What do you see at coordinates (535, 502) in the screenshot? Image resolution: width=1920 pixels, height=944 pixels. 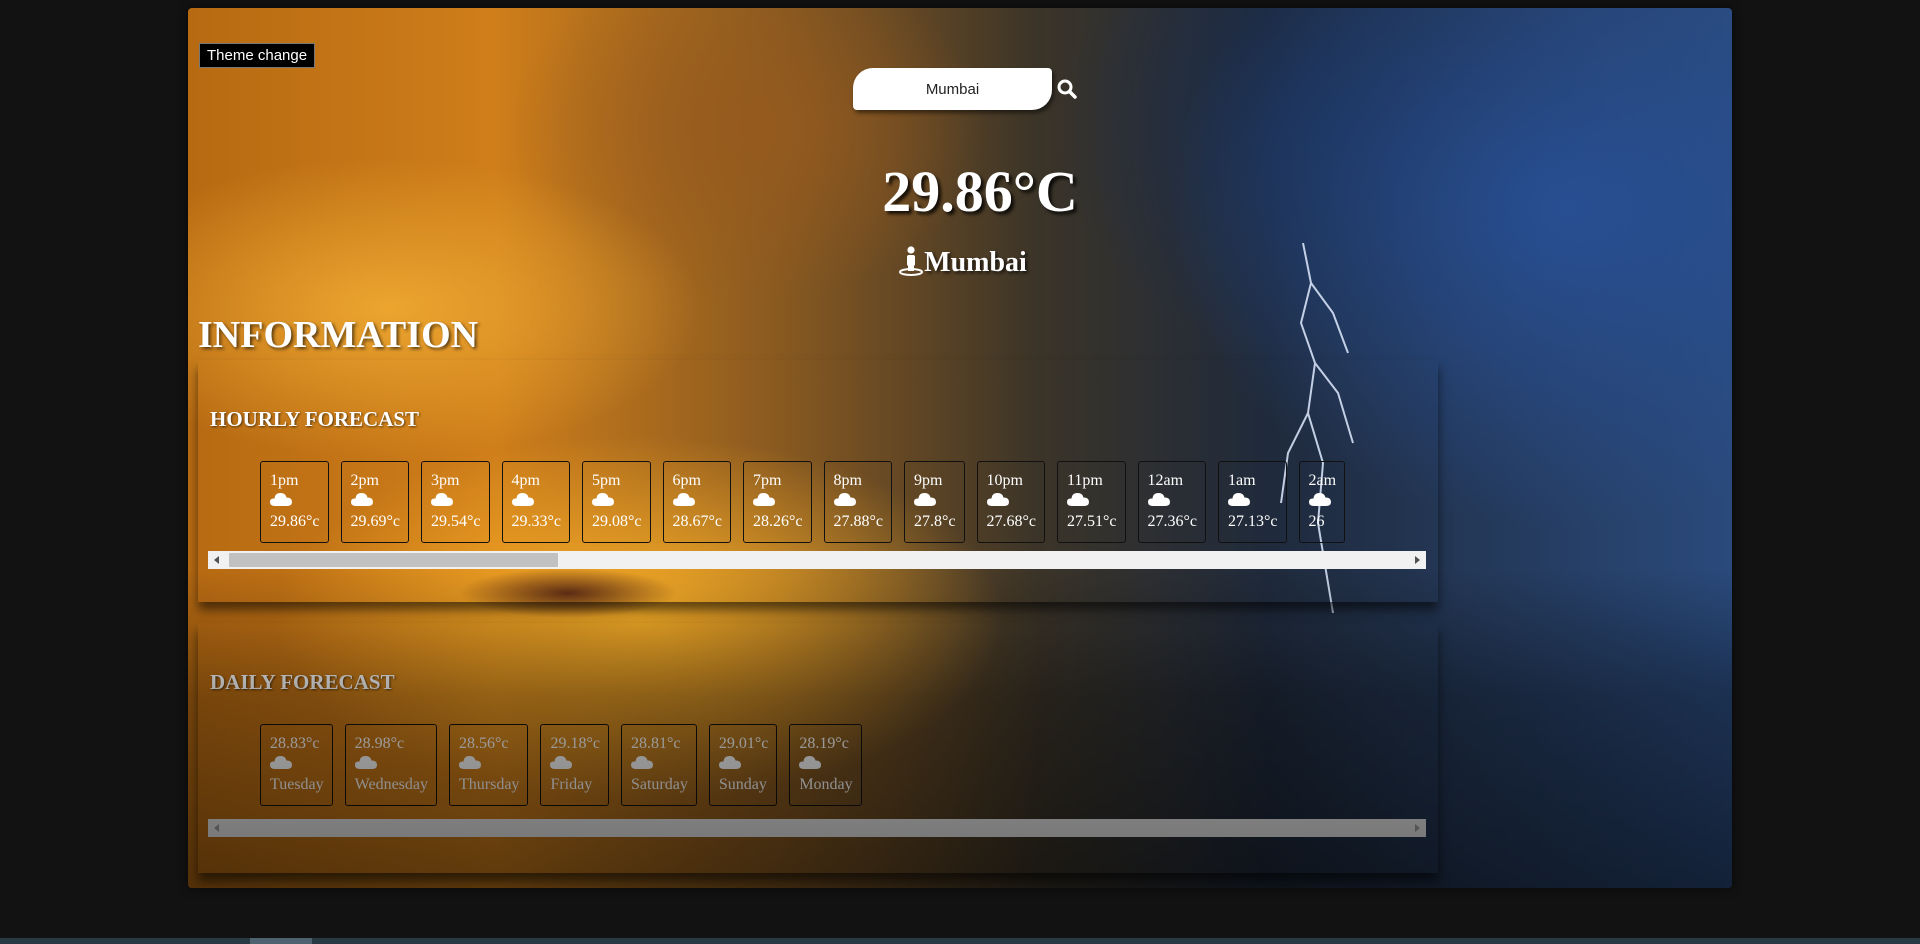 I see `hourly-forecast-card: 4pm 29.33°c` at bounding box center [535, 502].